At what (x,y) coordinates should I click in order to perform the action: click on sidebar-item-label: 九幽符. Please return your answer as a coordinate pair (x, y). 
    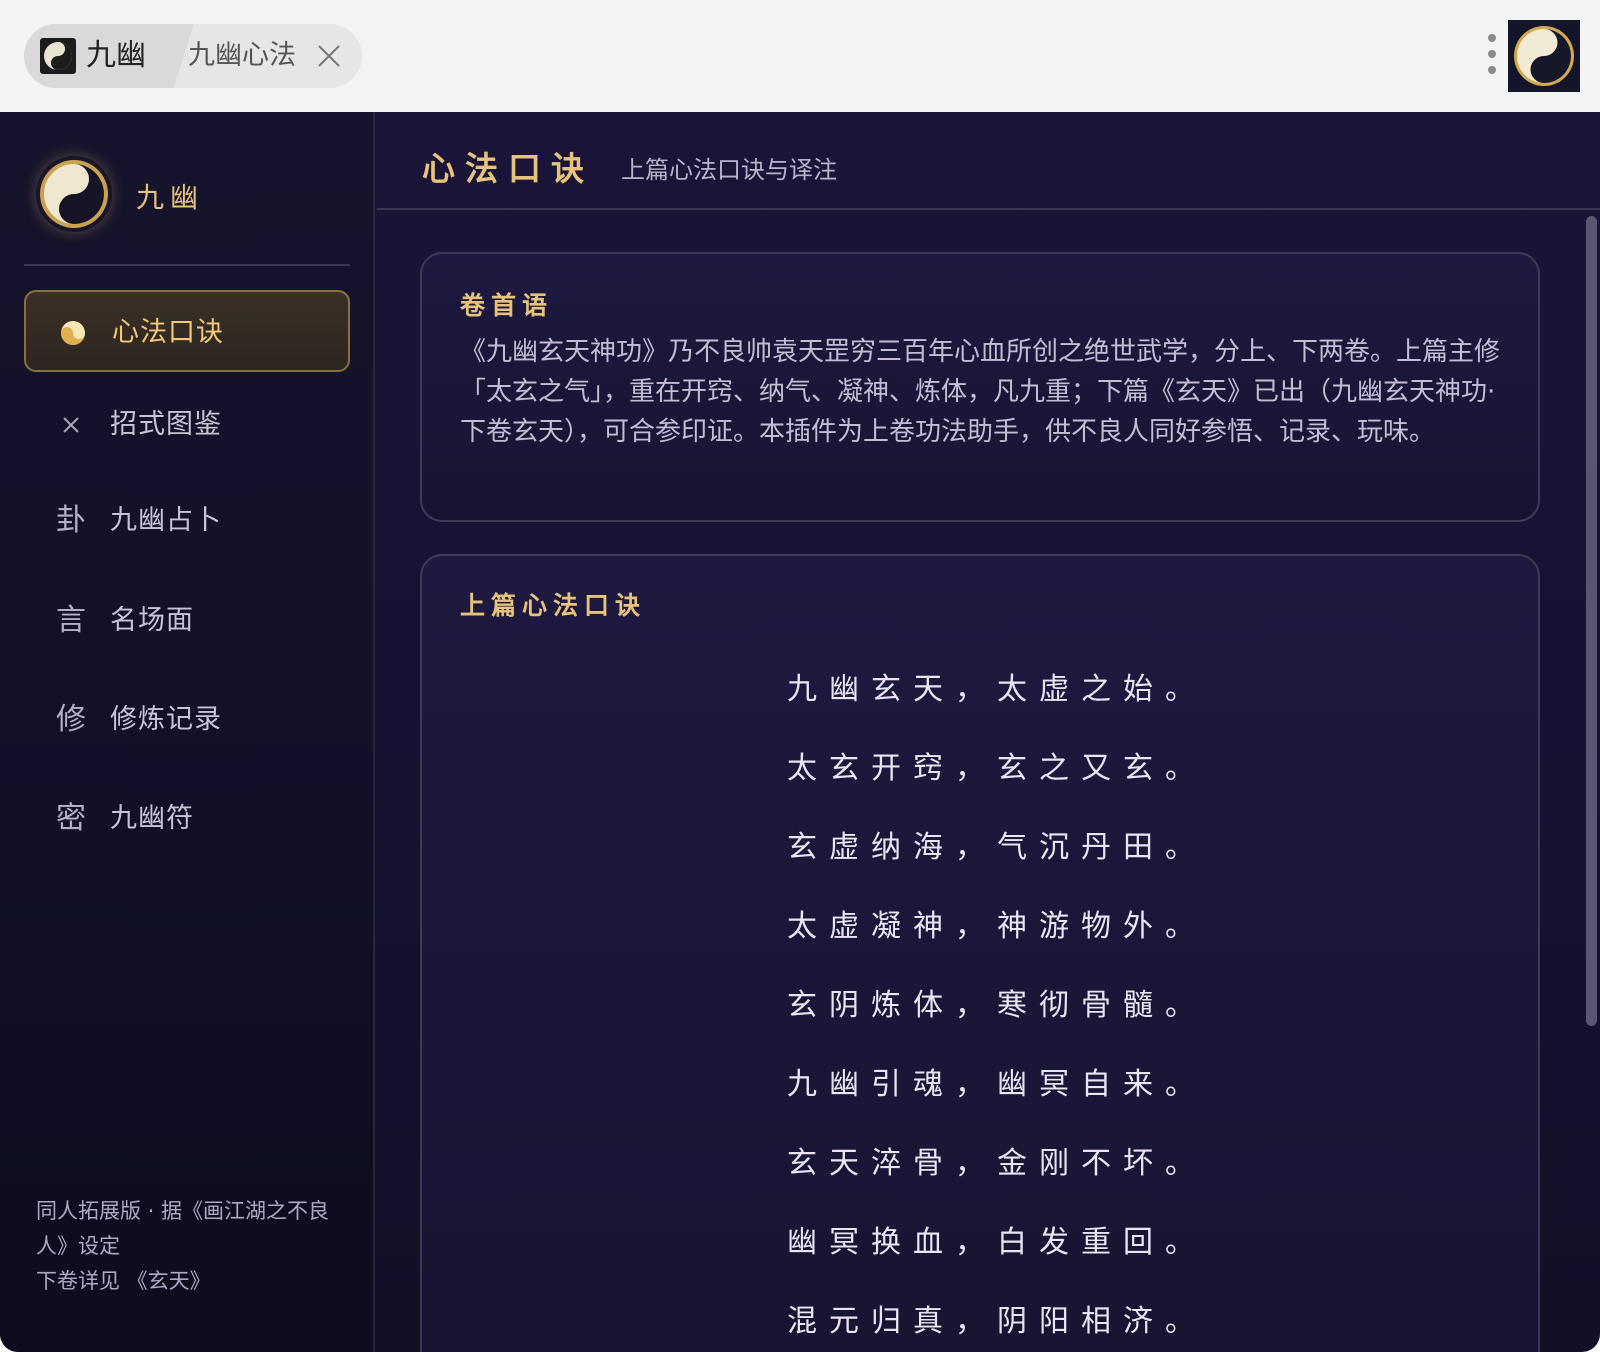
    Looking at the image, I should click on (152, 818).